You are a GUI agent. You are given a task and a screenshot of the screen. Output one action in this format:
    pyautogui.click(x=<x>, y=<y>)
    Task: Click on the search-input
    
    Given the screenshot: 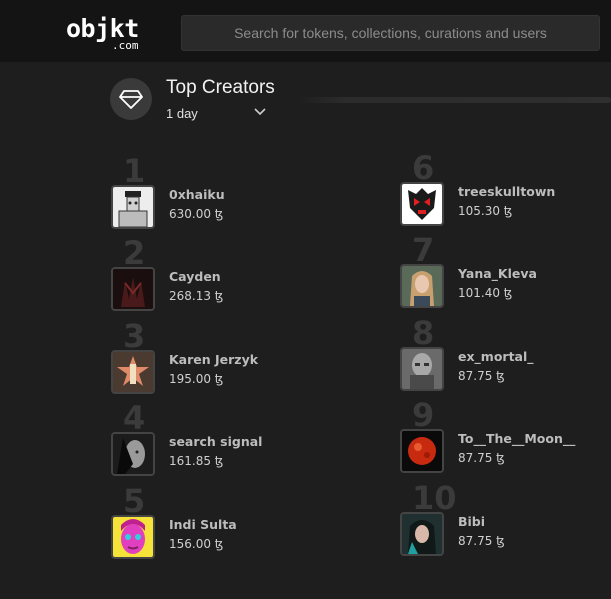 What is the action you would take?
    pyautogui.click(x=390, y=33)
    